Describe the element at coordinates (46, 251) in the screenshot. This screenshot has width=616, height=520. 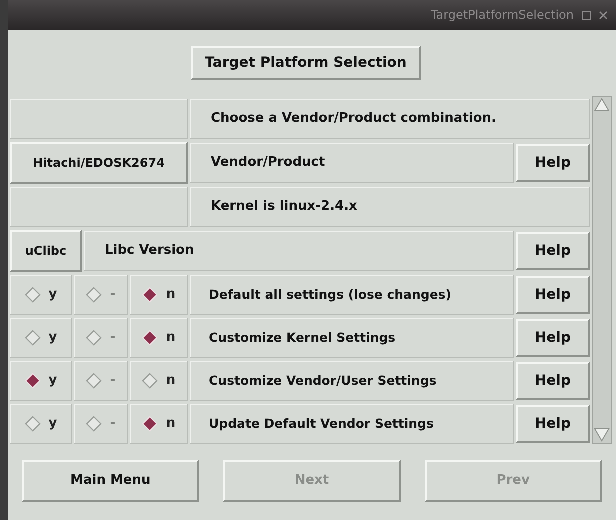
I see `libc-button: uClibc` at that location.